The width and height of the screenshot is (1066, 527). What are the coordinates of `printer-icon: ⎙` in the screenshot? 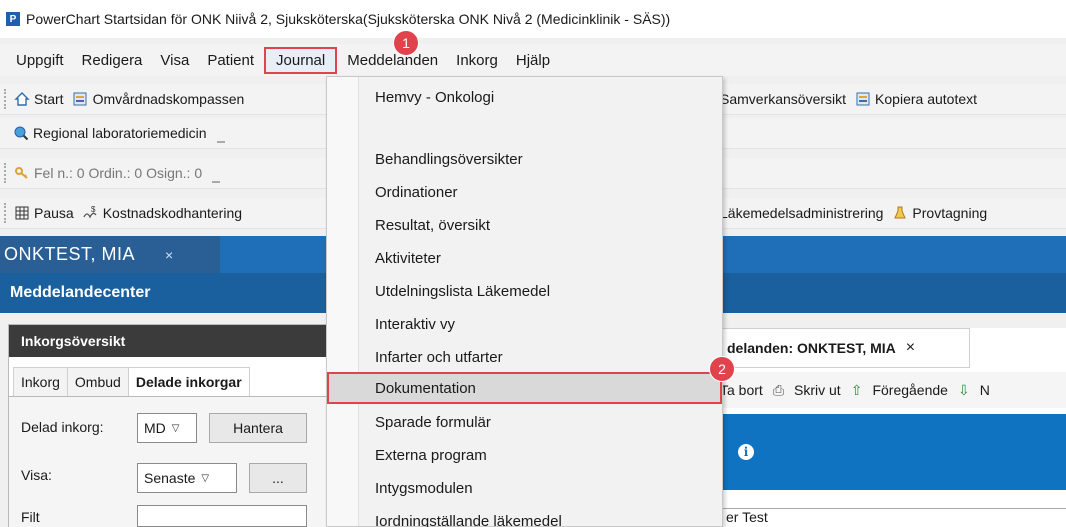 It's located at (778, 389).